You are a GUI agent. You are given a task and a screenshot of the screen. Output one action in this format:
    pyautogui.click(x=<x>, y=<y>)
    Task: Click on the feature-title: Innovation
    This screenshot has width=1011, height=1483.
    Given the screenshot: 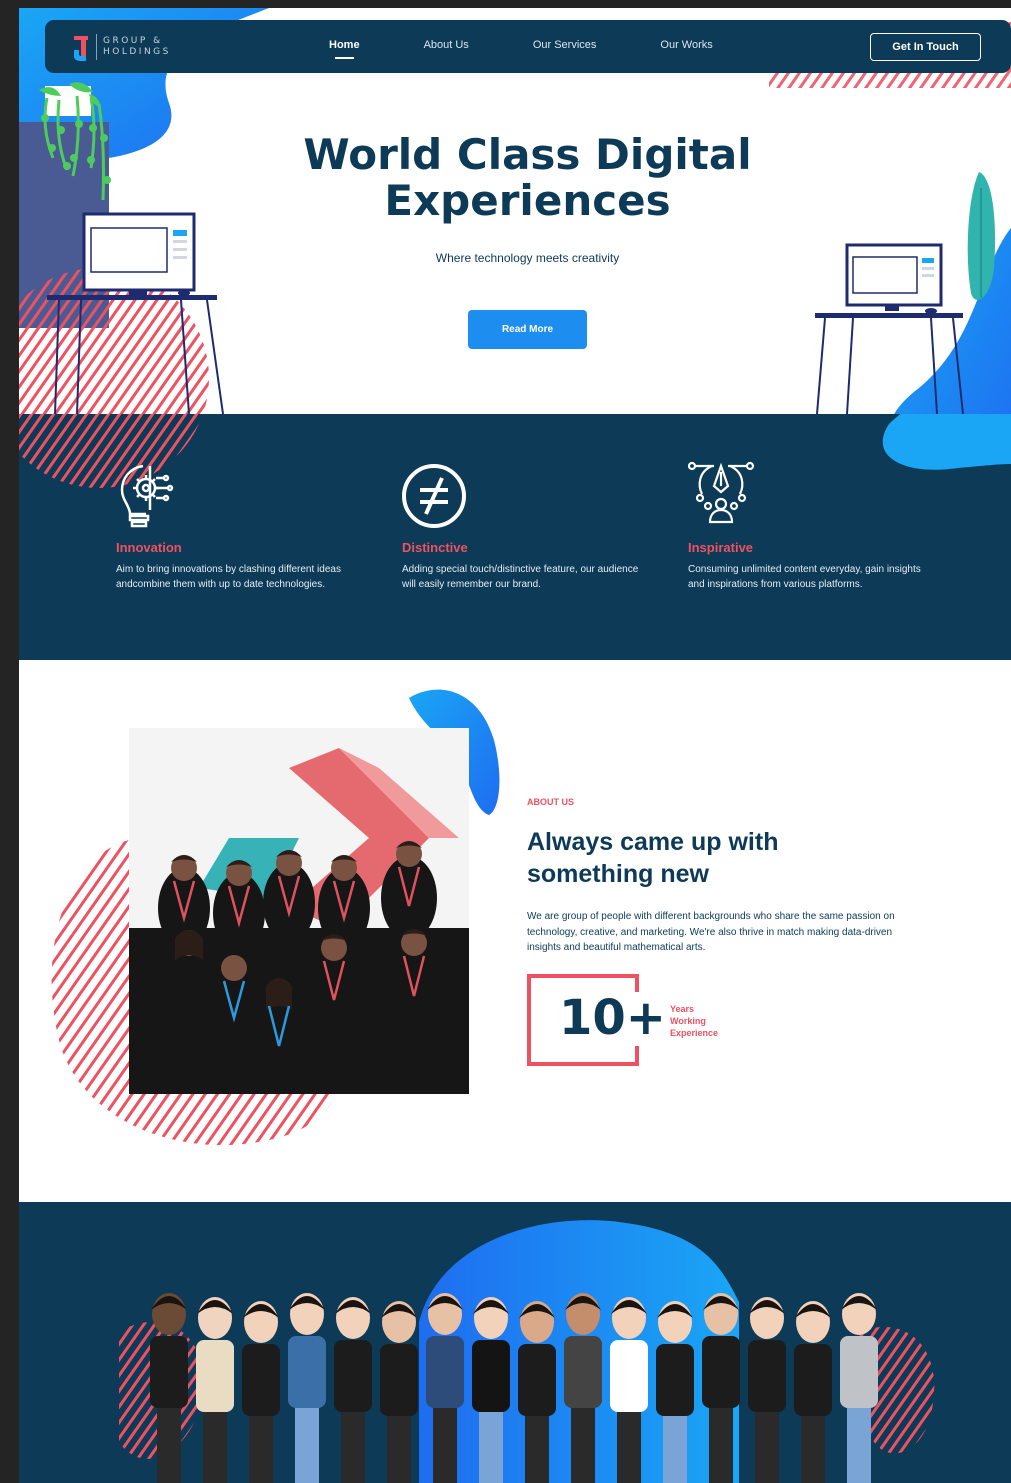 What is the action you would take?
    pyautogui.click(x=149, y=547)
    